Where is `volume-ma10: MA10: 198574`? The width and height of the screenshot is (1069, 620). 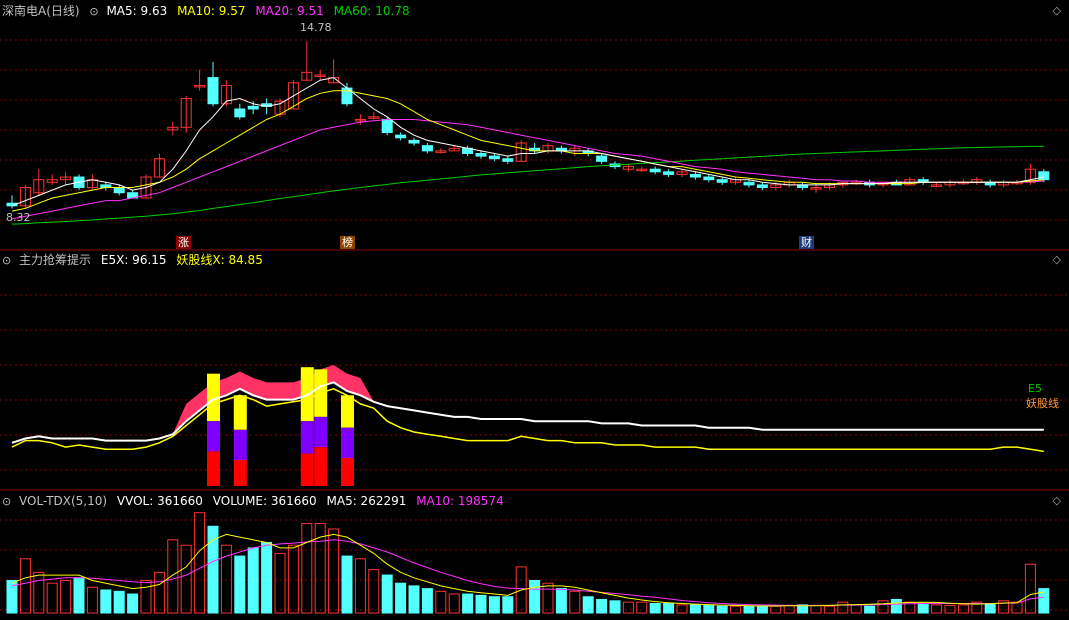 volume-ma10: MA10: 198574 is located at coordinates (460, 501).